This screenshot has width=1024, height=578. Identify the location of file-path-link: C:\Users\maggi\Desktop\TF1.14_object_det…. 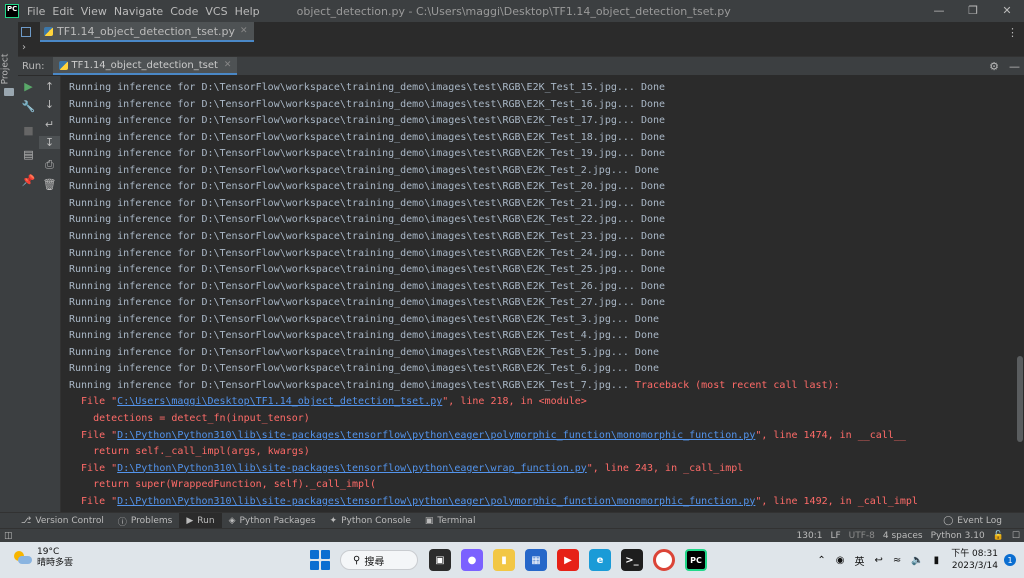
(279, 401).